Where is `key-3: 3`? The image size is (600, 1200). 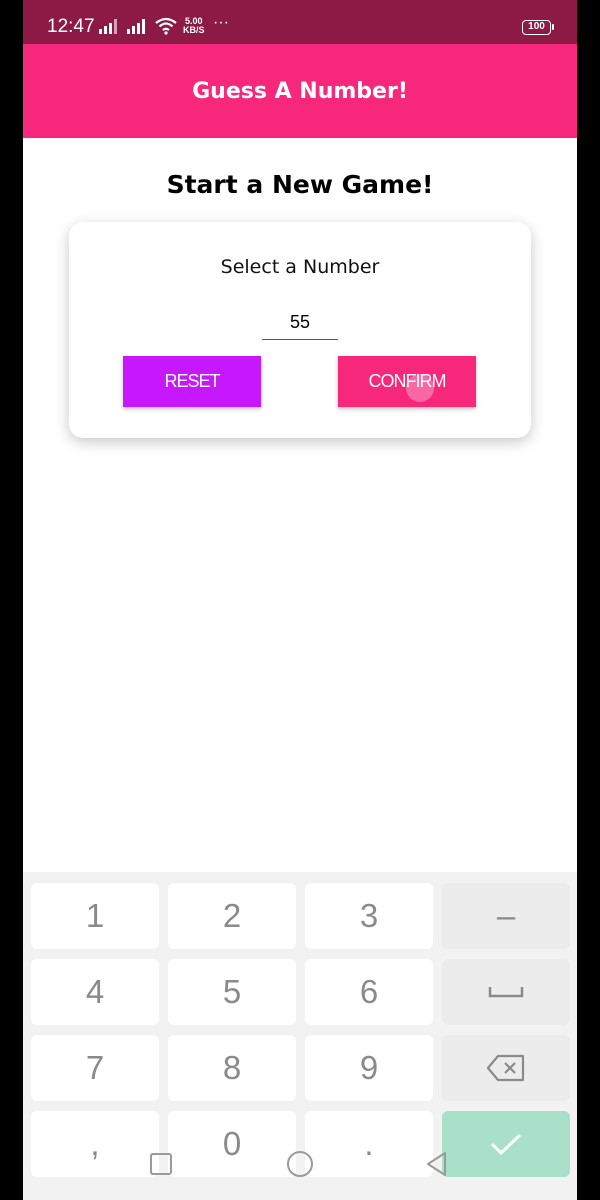
key-3: 3 is located at coordinates (369, 916).